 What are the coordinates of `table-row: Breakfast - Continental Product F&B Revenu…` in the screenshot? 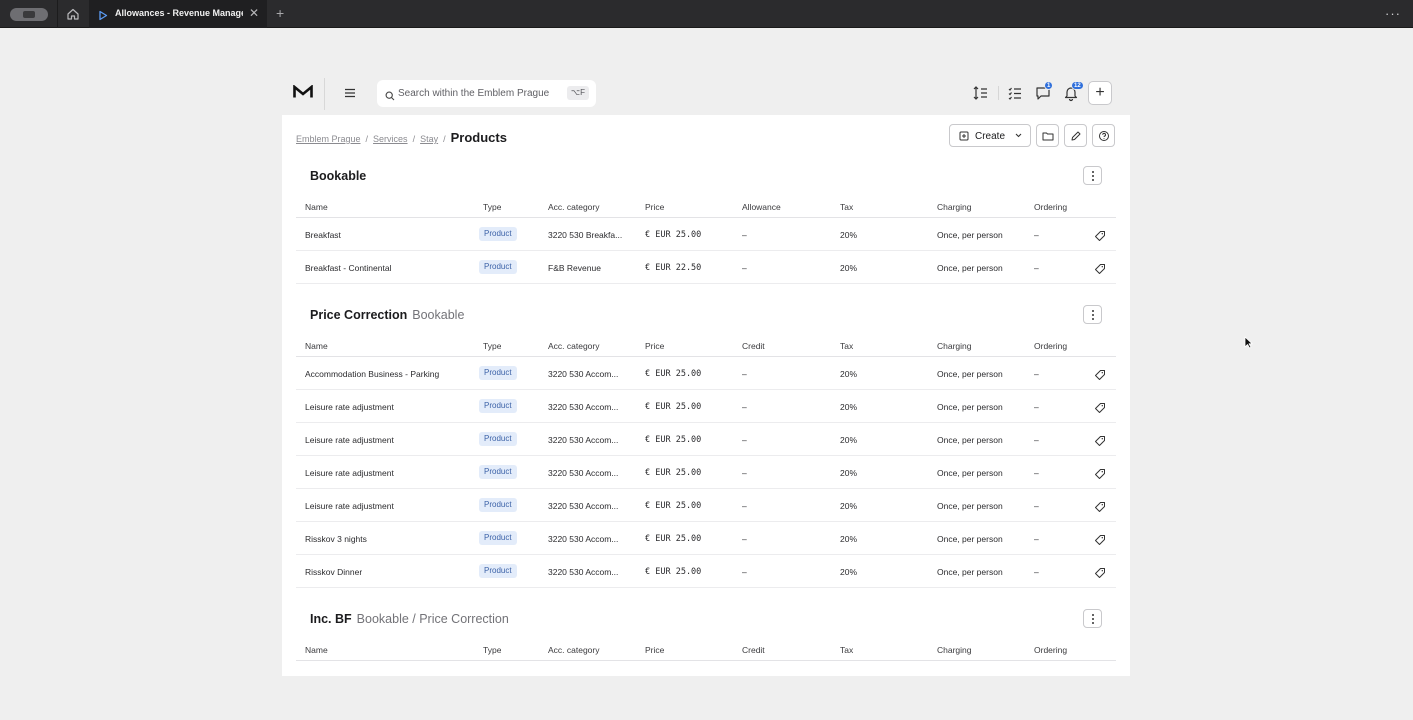 It's located at (706, 267).